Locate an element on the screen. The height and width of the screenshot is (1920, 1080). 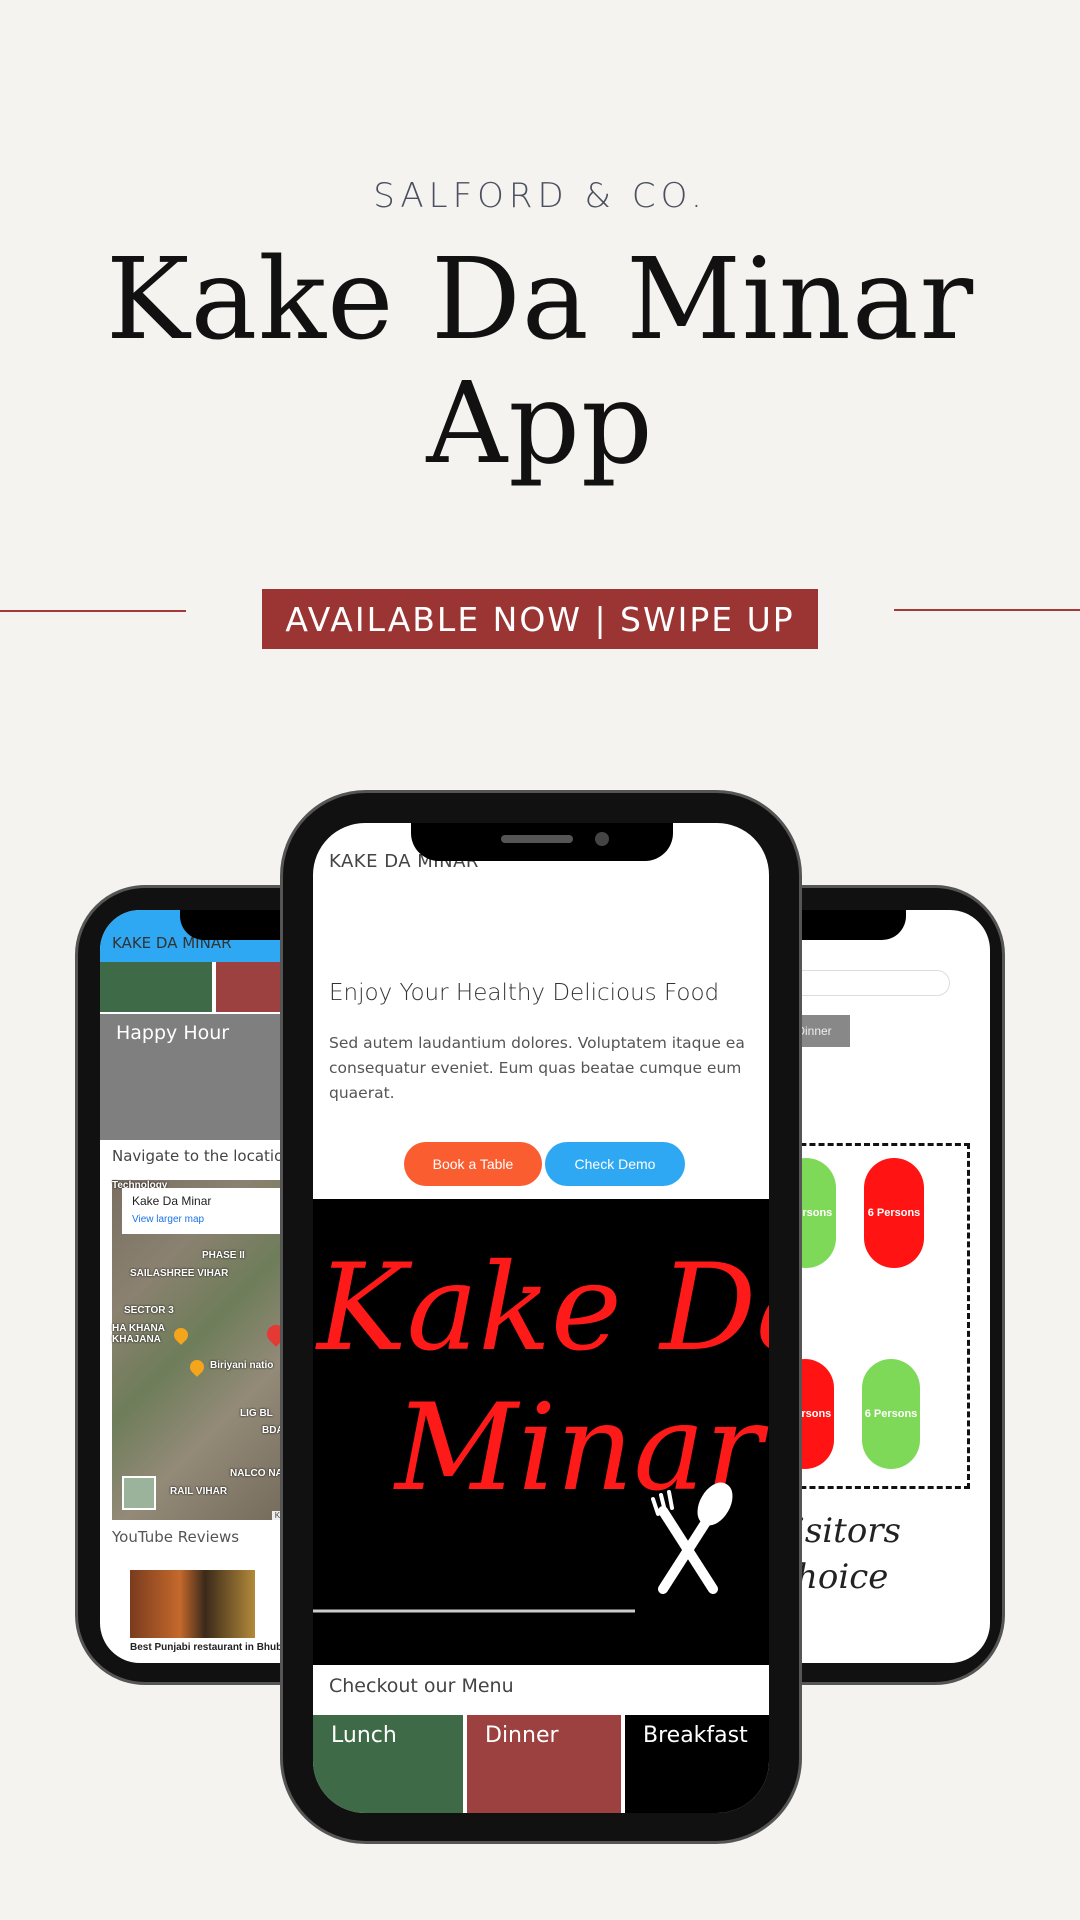
cta-banner: AVAILABLE NOW | SWIPE UP is located at coordinates (540, 619).